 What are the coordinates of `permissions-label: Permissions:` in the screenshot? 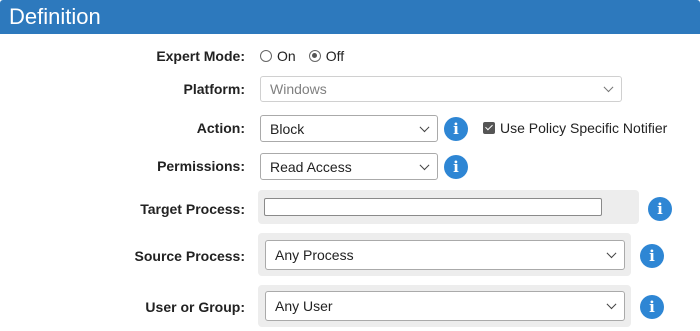 It's located at (201, 166).